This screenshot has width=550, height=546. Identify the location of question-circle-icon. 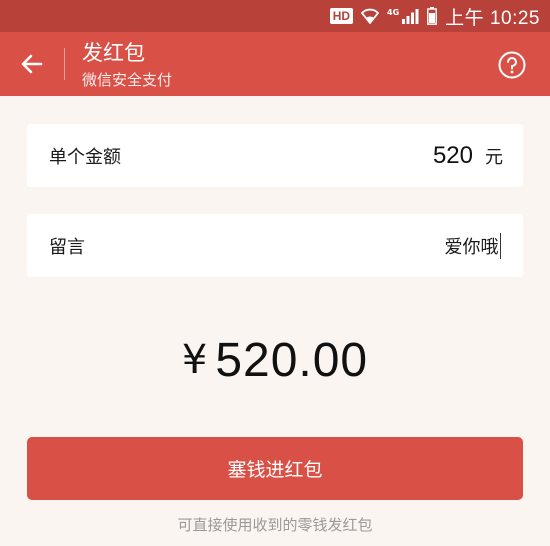
(512, 65).